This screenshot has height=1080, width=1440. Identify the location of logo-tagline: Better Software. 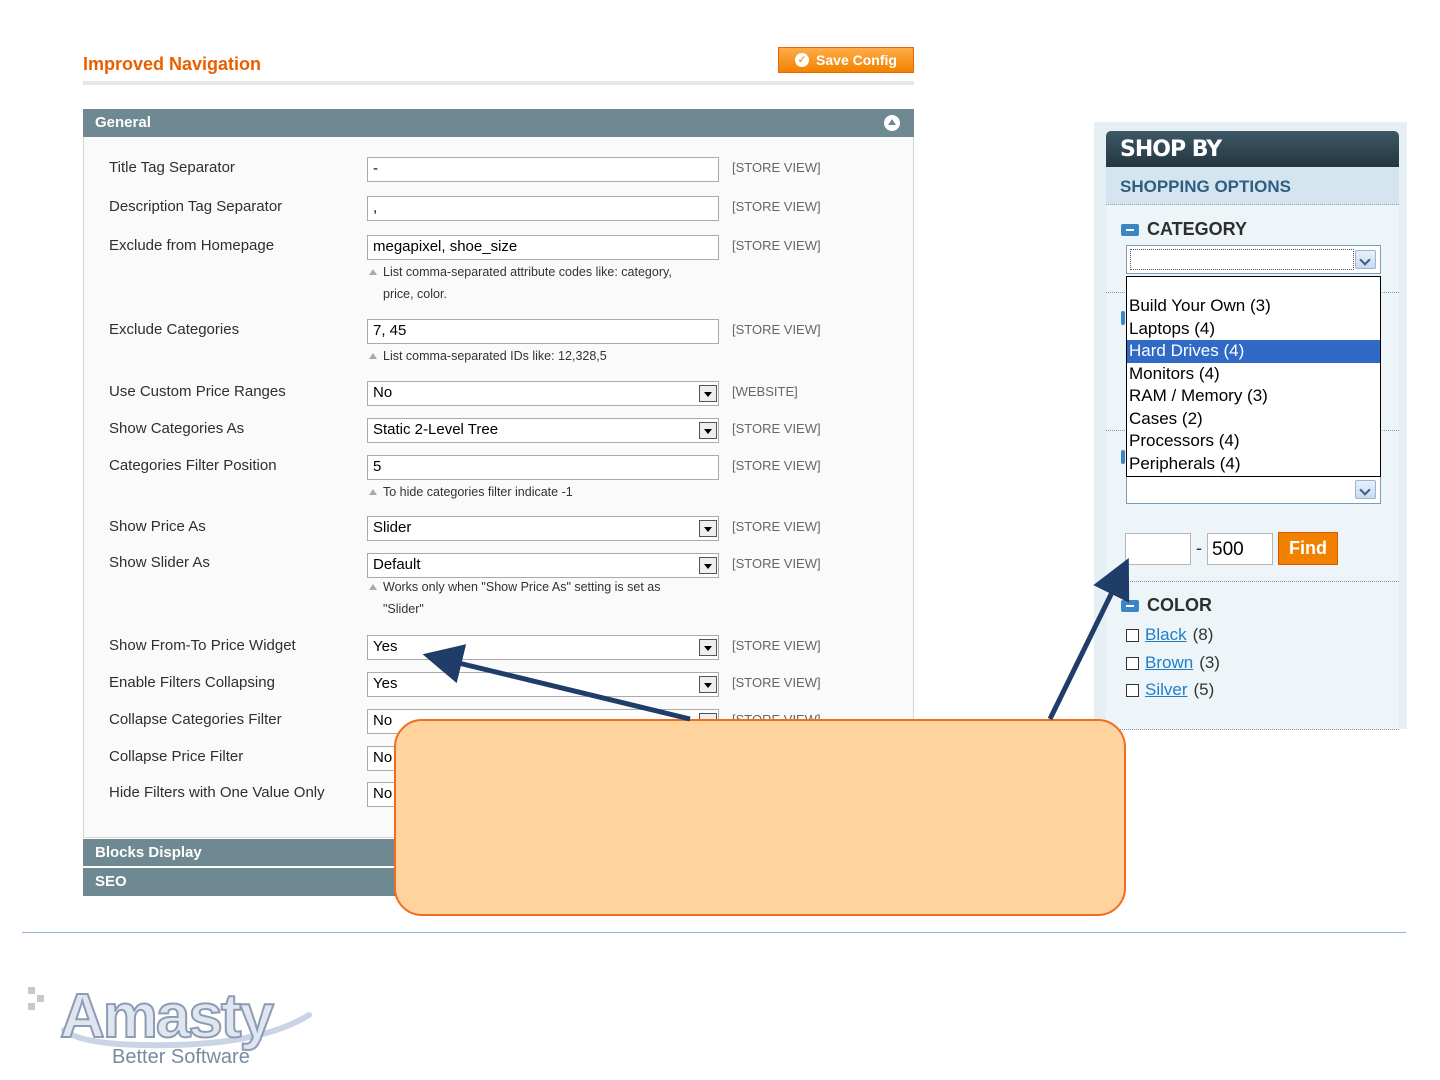
(181, 1057).